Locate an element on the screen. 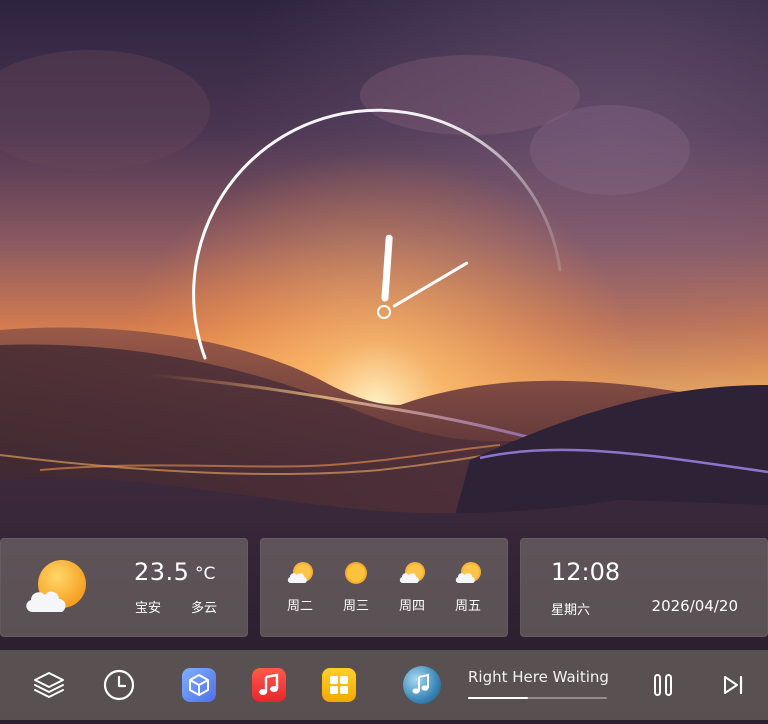 This screenshot has width=768, height=724. skip-next-icon is located at coordinates (733, 685).